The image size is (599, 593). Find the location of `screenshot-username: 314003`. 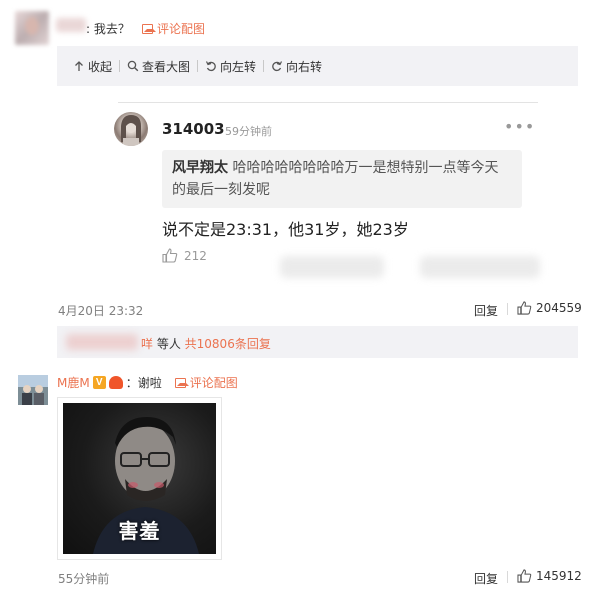

screenshot-username: 314003 is located at coordinates (193, 129).